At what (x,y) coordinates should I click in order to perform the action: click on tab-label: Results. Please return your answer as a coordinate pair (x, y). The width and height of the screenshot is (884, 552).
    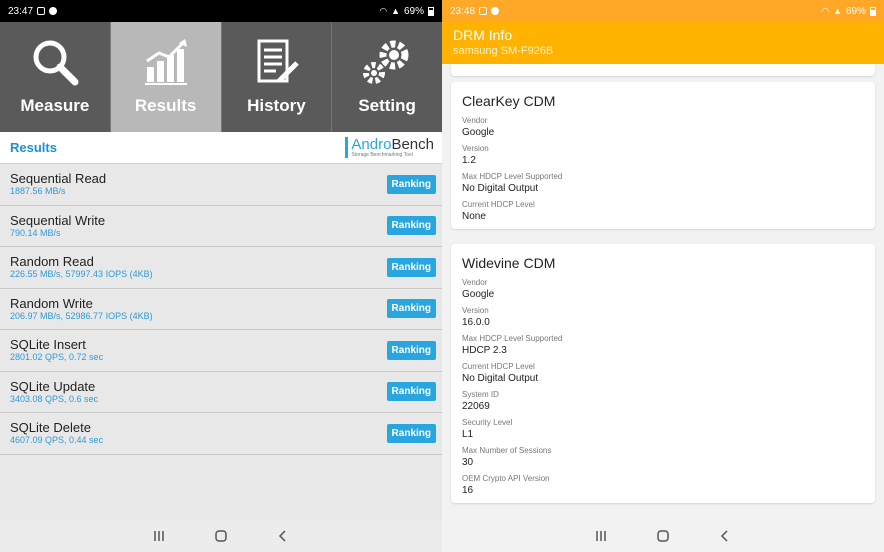
    Looking at the image, I should click on (165, 105).